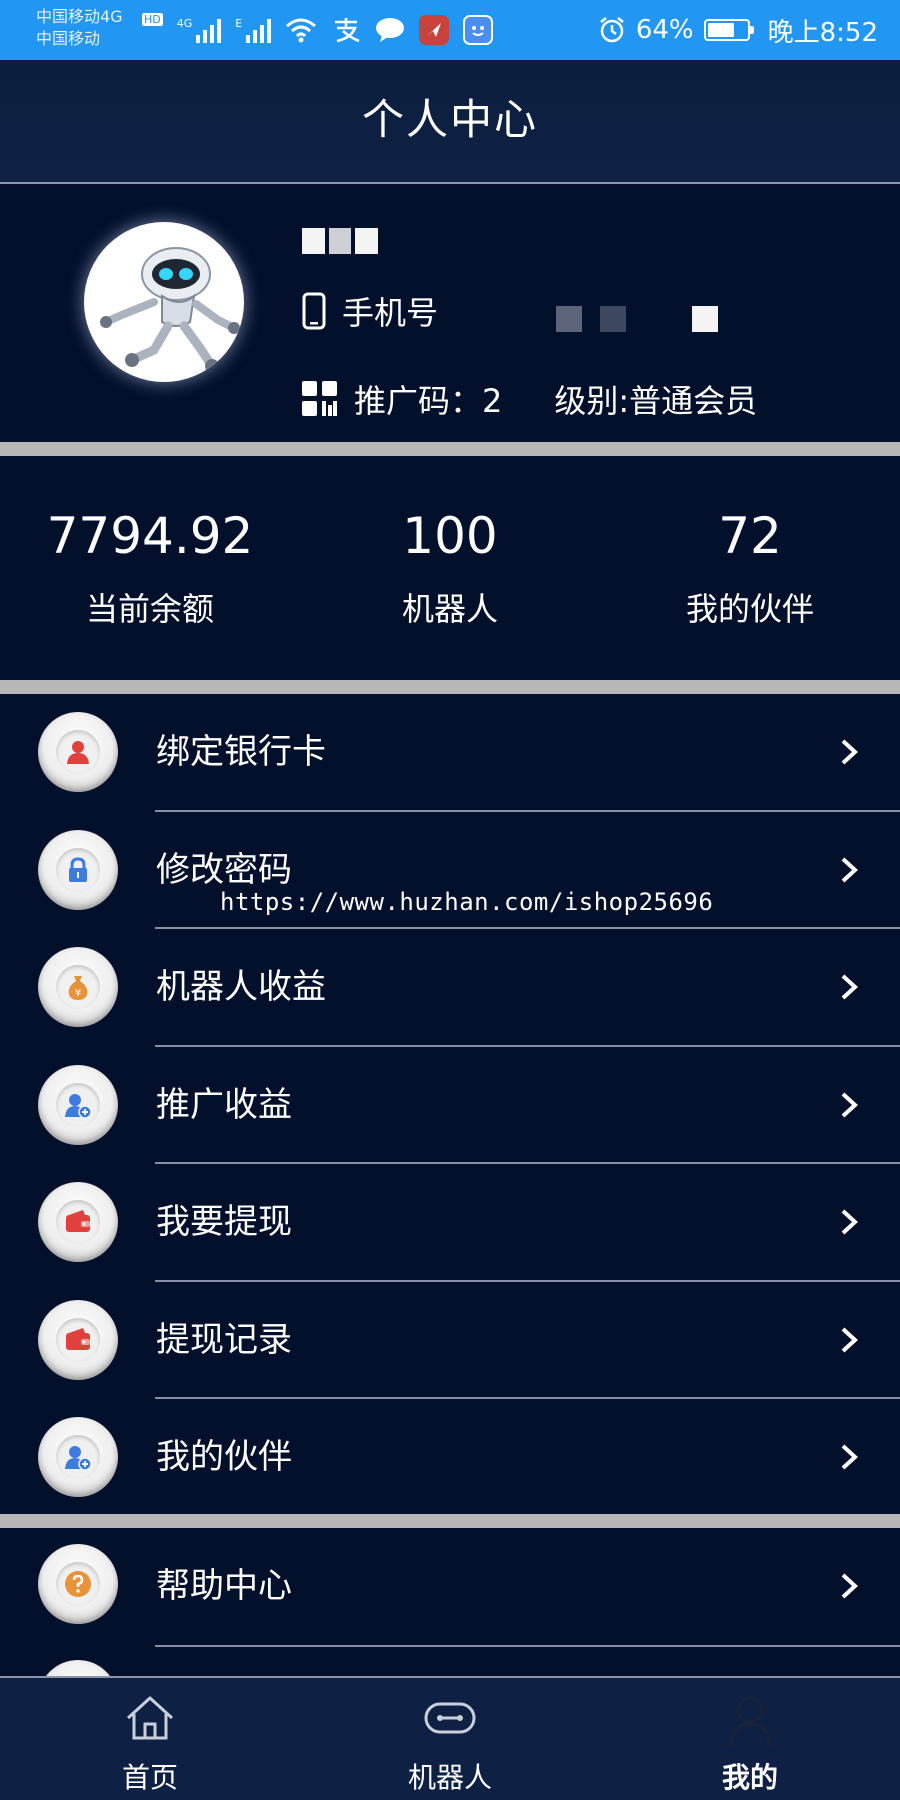 This screenshot has width=900, height=1800. What do you see at coordinates (184, 23) in the screenshot?
I see `net-badge: 4G` at bounding box center [184, 23].